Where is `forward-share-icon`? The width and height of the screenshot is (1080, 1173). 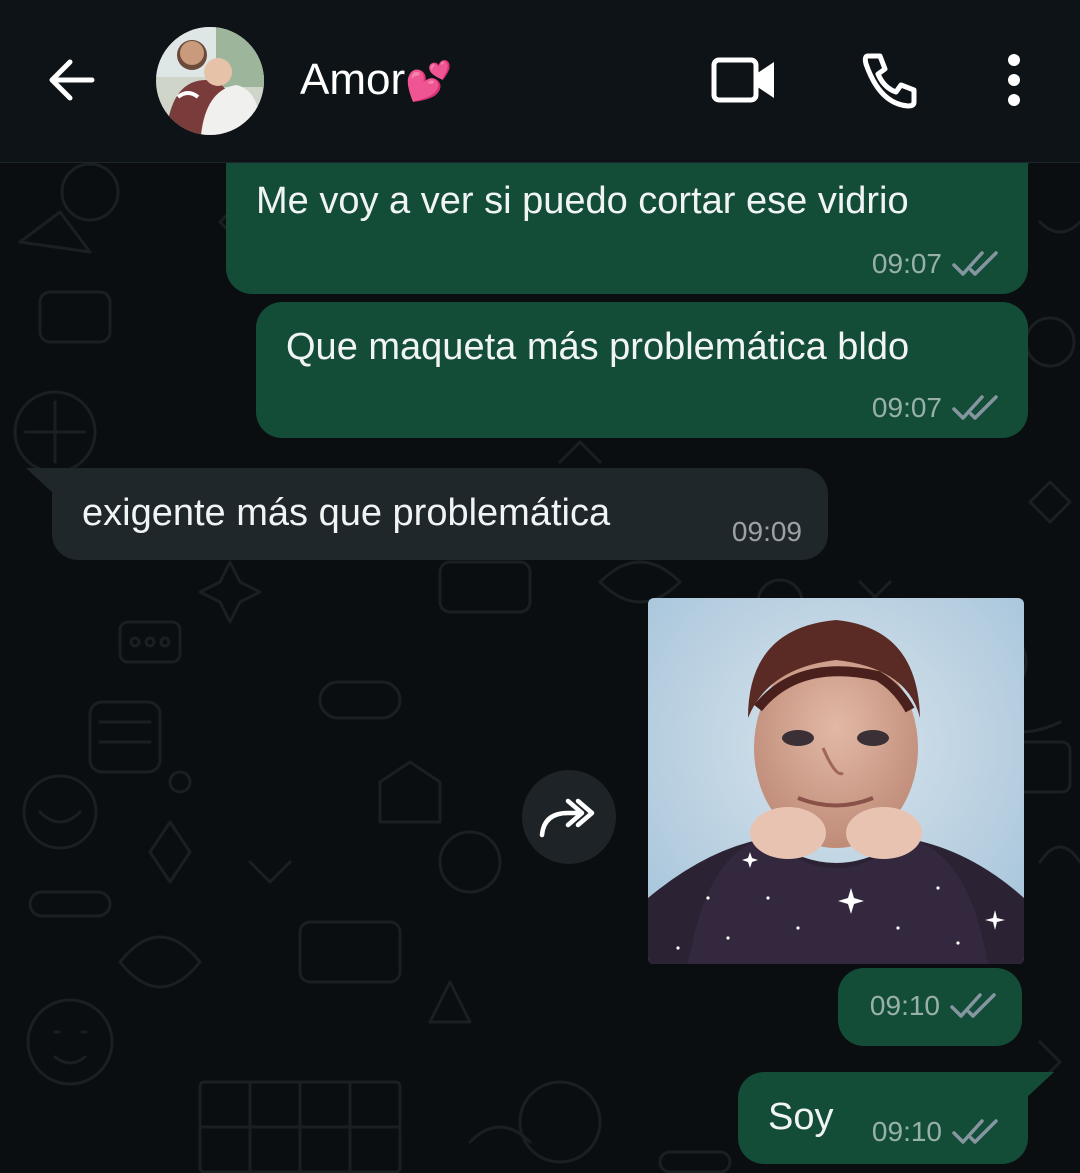
forward-share-icon is located at coordinates (567, 818).